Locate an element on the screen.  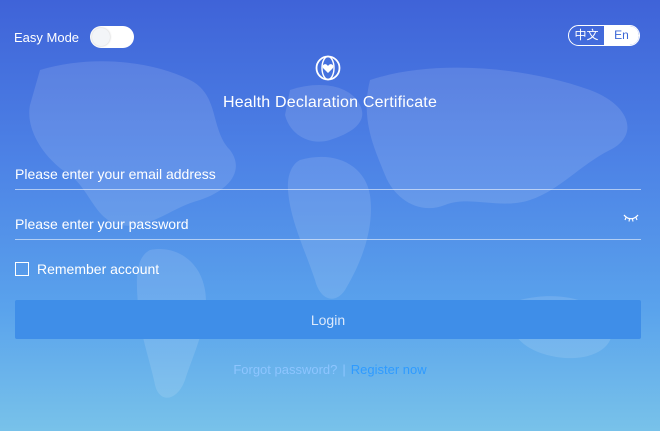
toggle-knob is located at coordinates (101, 37).